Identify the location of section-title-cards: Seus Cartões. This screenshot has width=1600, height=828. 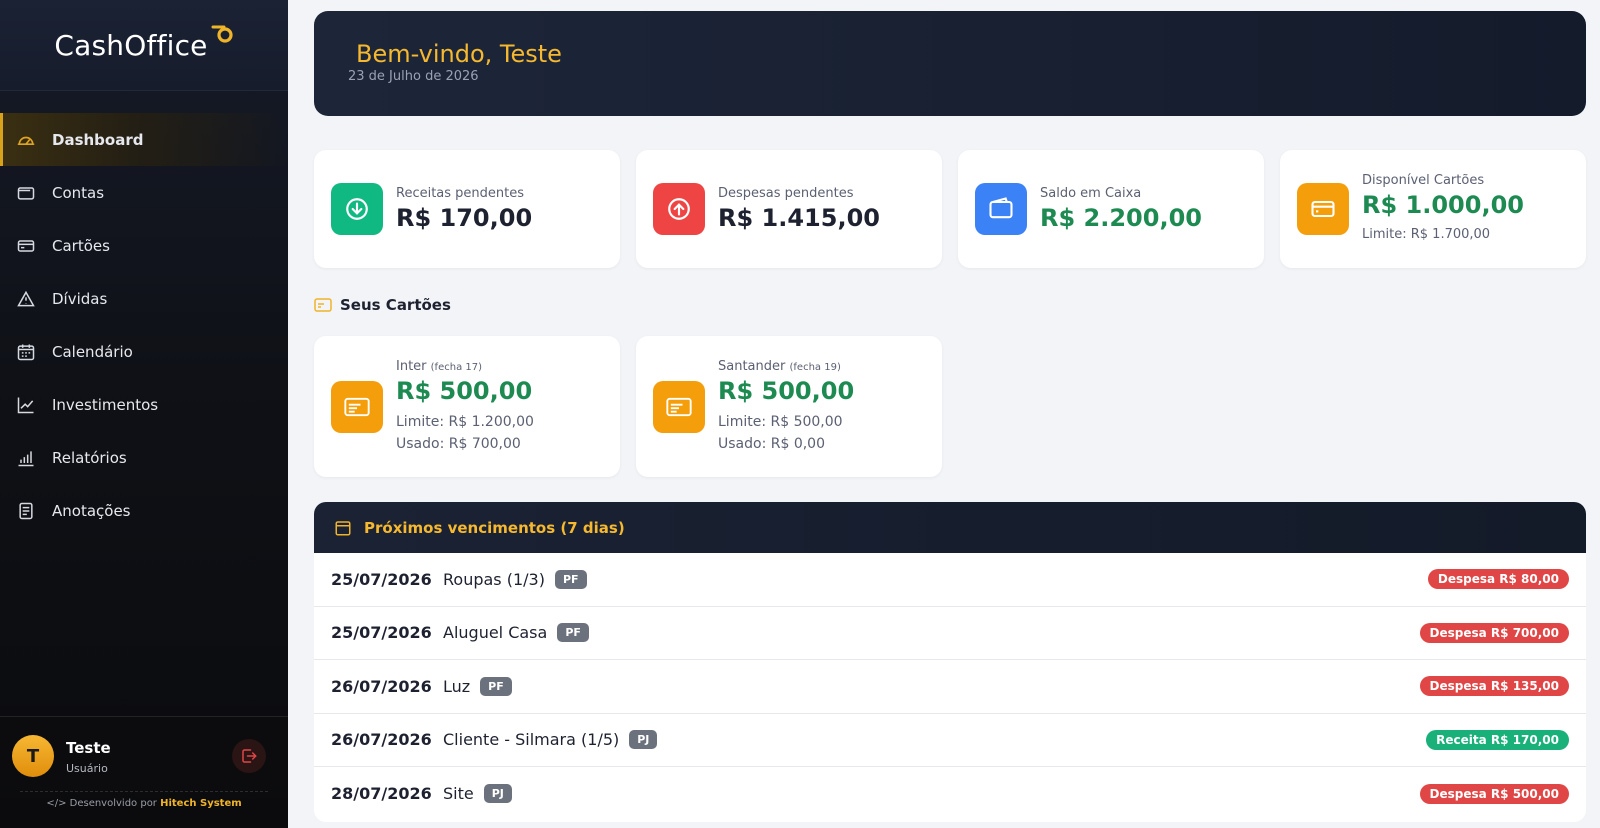
(382, 305).